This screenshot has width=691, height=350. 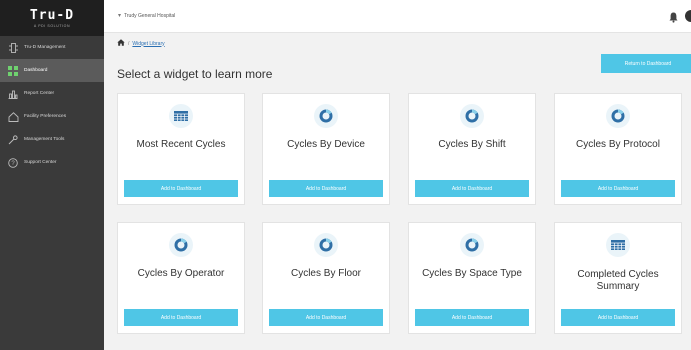 I want to click on widget-title: Cycles By Shift, so click(x=472, y=144).